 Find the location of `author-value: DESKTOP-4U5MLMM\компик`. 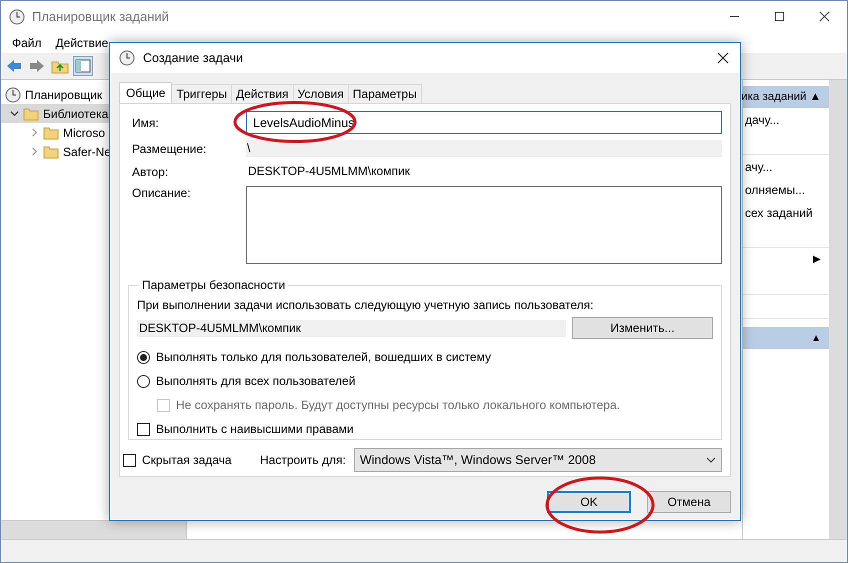

author-value: DESKTOP-4U5MLMM\компик is located at coordinates (329, 171).